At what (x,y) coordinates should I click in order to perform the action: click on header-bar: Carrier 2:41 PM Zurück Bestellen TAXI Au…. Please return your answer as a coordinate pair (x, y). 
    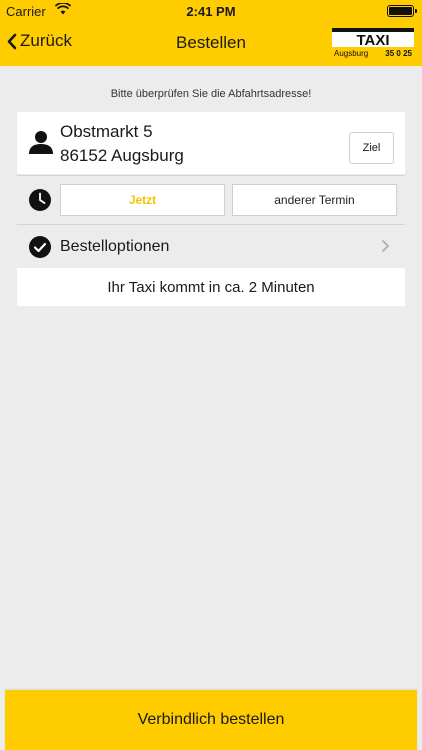
    Looking at the image, I should click on (211, 33).